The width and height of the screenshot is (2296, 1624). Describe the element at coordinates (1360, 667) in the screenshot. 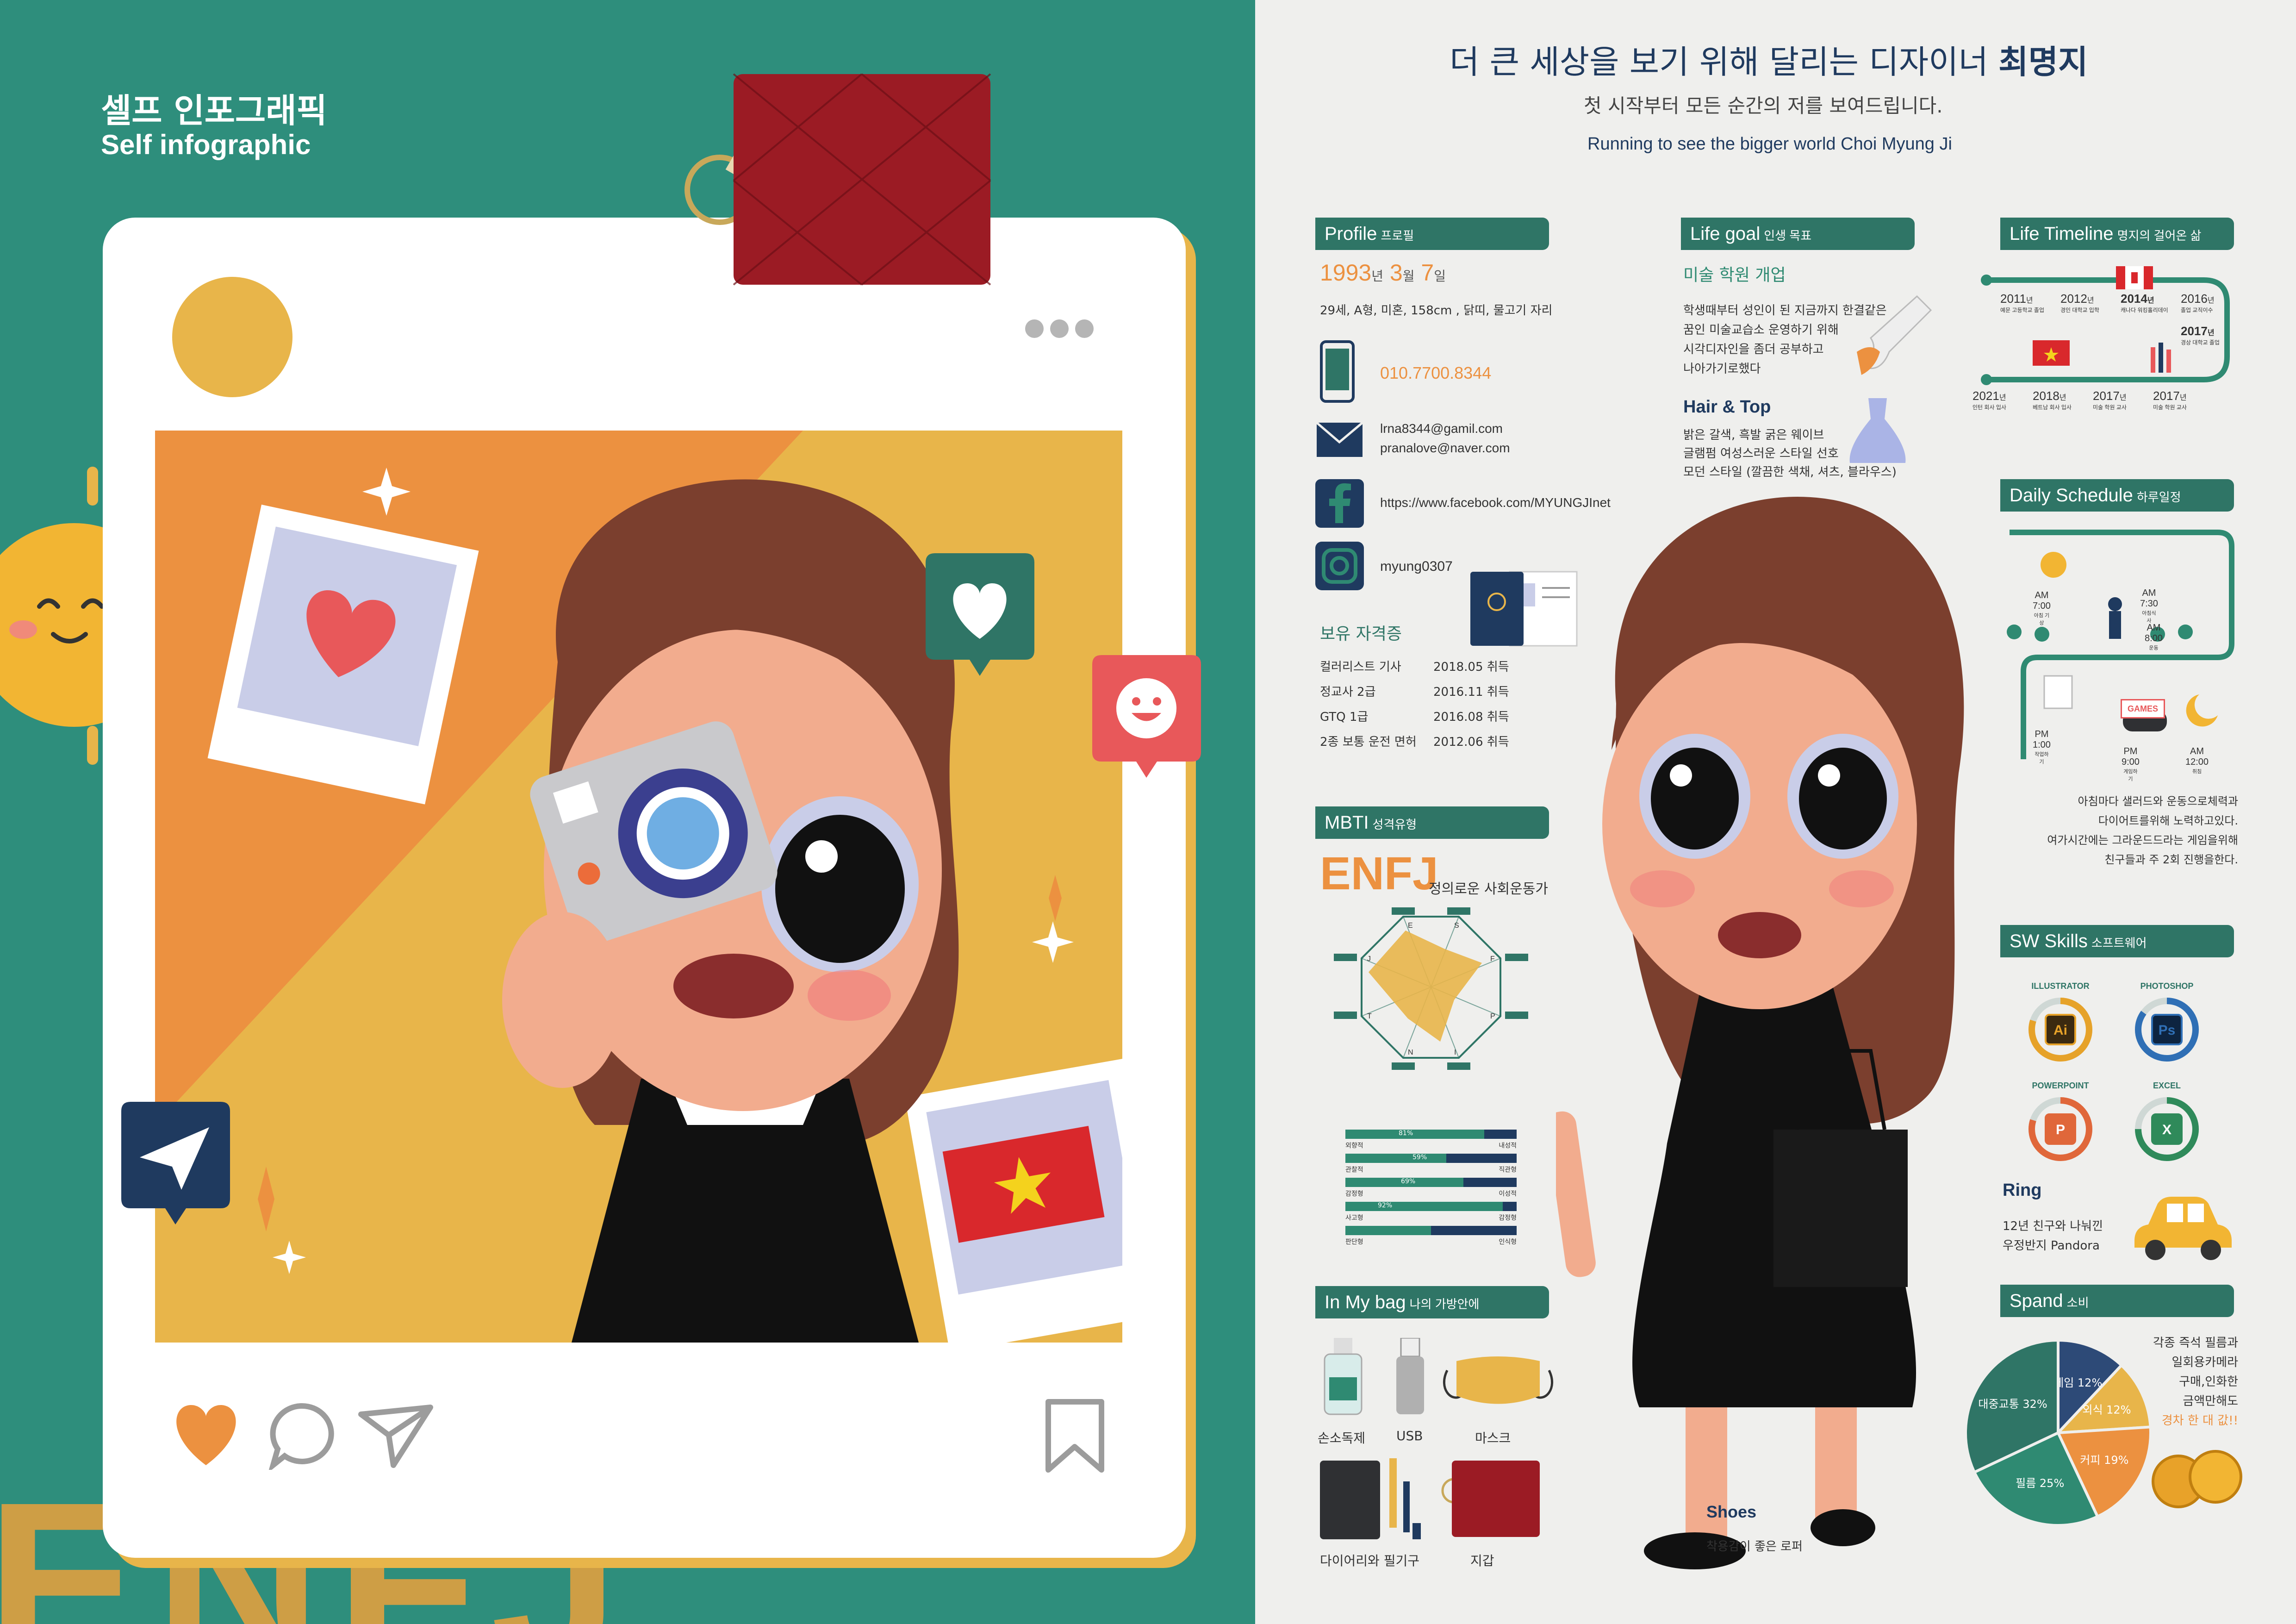

I see `cert-name: 컬러리스트 기사` at that location.